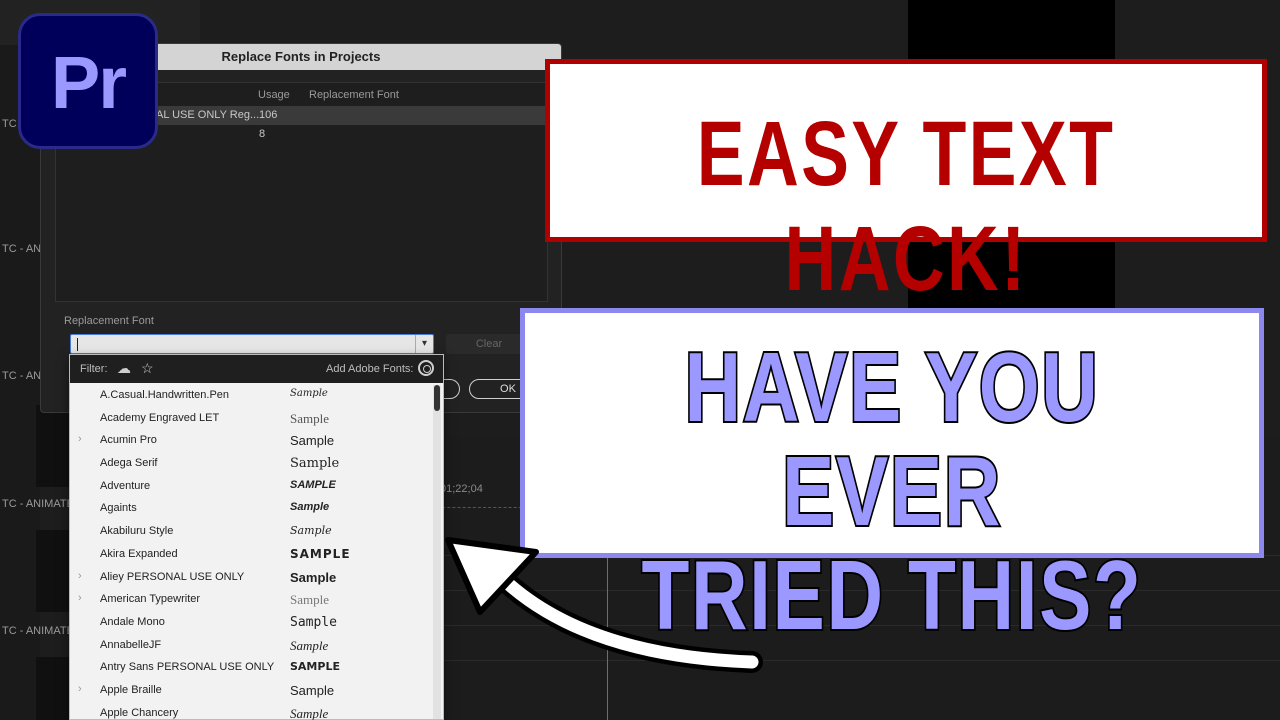  I want to click on font-name: American Typewriter, so click(150, 599).